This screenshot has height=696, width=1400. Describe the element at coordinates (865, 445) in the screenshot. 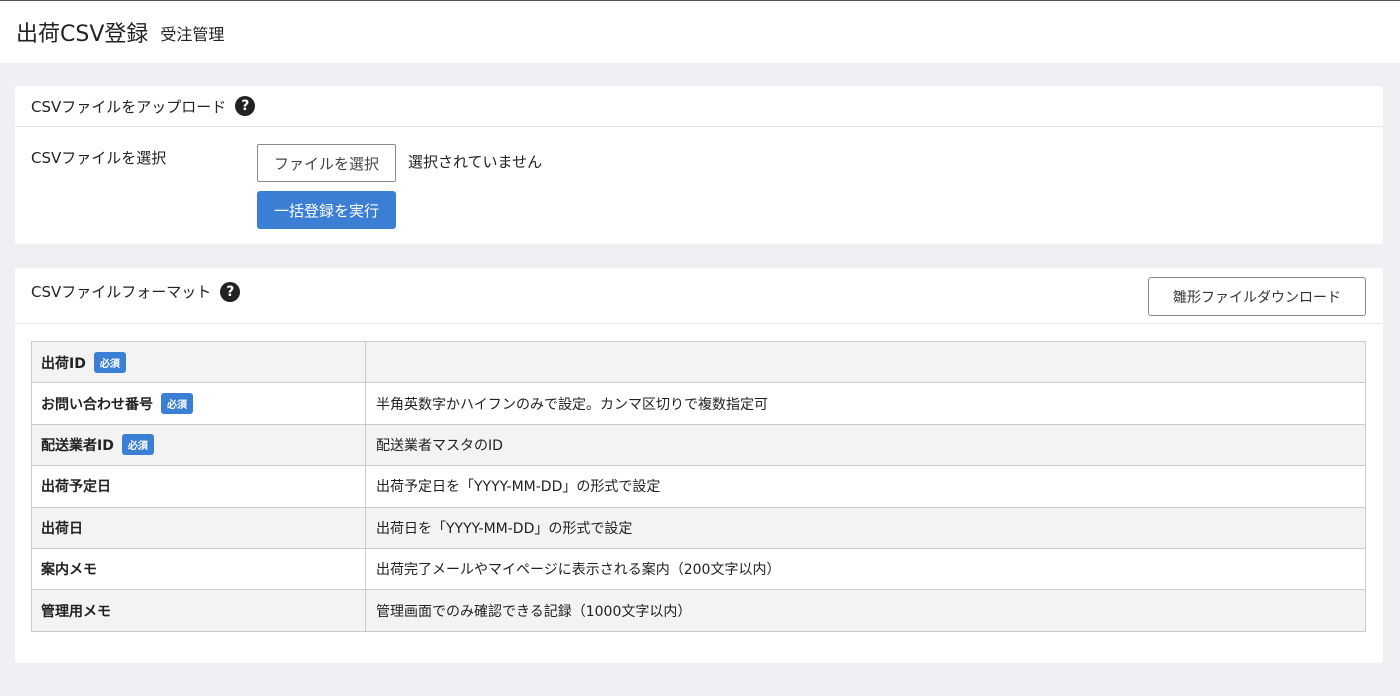

I see `field-desc-cell: 配送業者マスタのID` at that location.